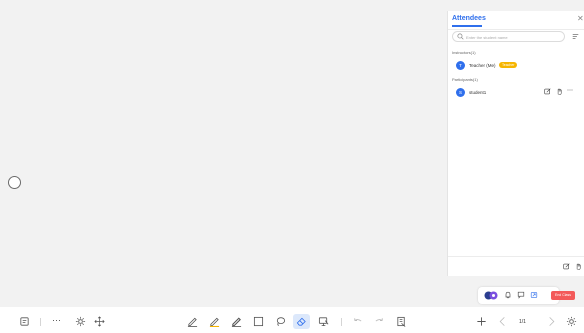 The height and width of the screenshot is (333, 584). What do you see at coordinates (578, 266) in the screenshot?
I see `hand-all-icon` at bounding box center [578, 266].